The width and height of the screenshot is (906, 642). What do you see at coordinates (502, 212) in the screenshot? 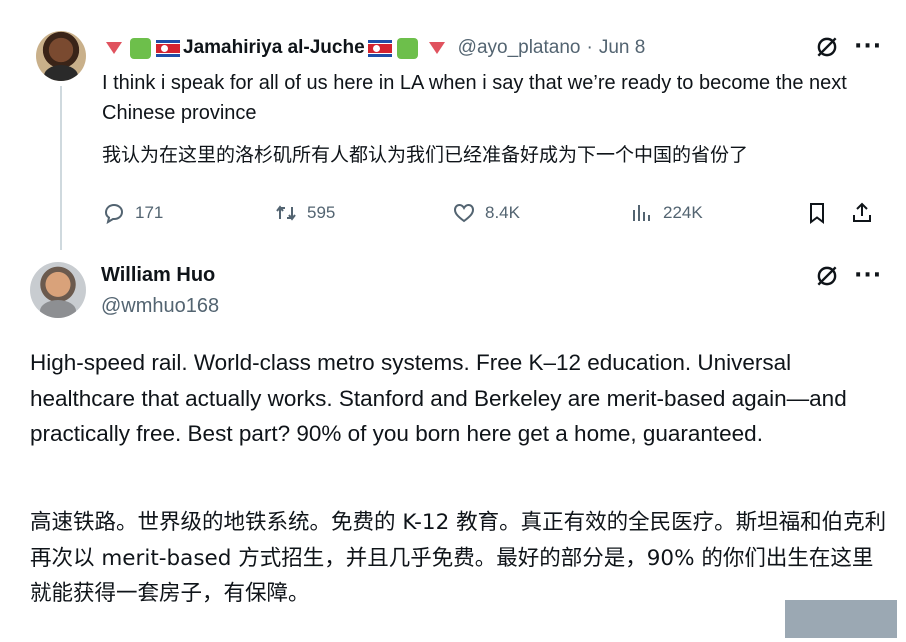
I see `like-count: 8.4K` at bounding box center [502, 212].